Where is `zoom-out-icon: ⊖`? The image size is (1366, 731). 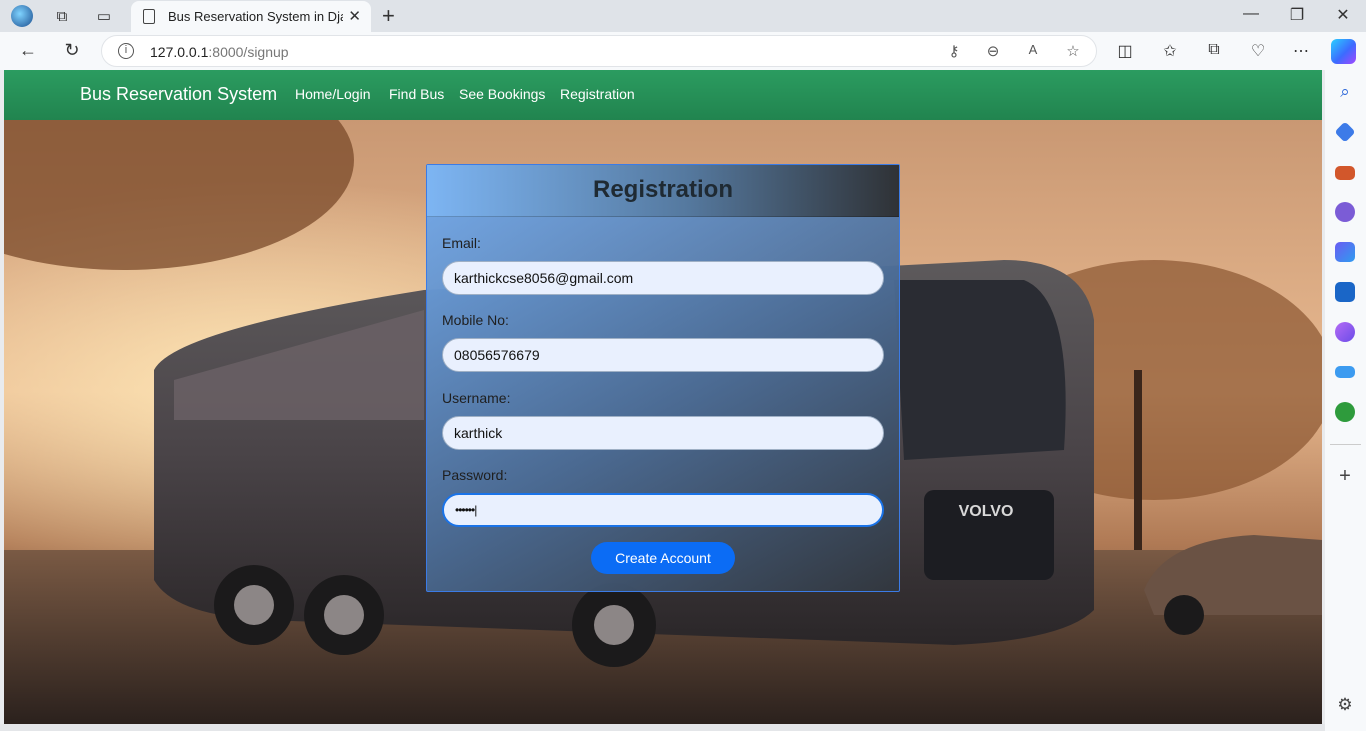
zoom-out-icon: ⊖ is located at coordinates (993, 51).